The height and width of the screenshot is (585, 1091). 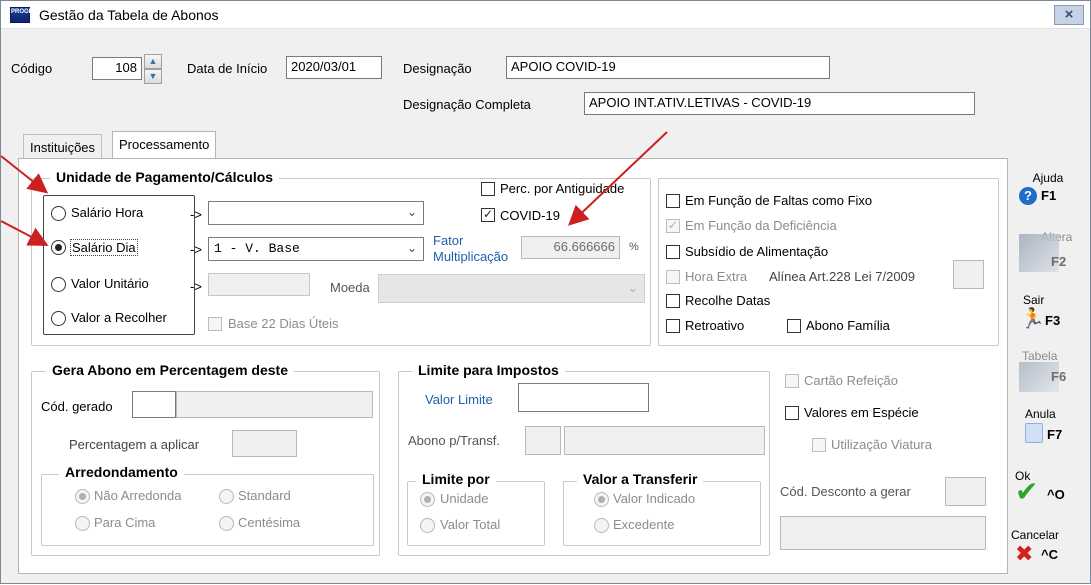 What do you see at coordinates (334, 188) in the screenshot?
I see `annotation-arrows` at bounding box center [334, 188].